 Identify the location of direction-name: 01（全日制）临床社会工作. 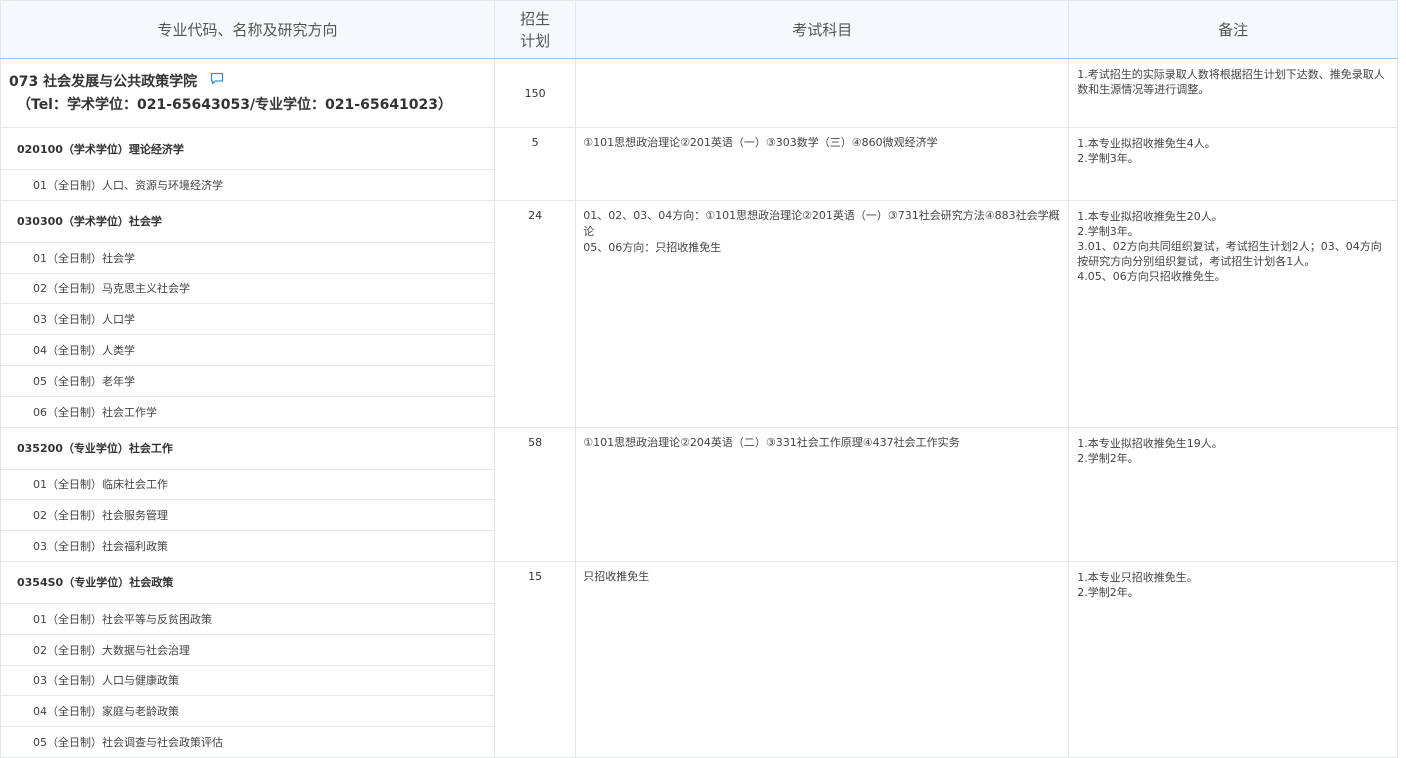
(248, 484).